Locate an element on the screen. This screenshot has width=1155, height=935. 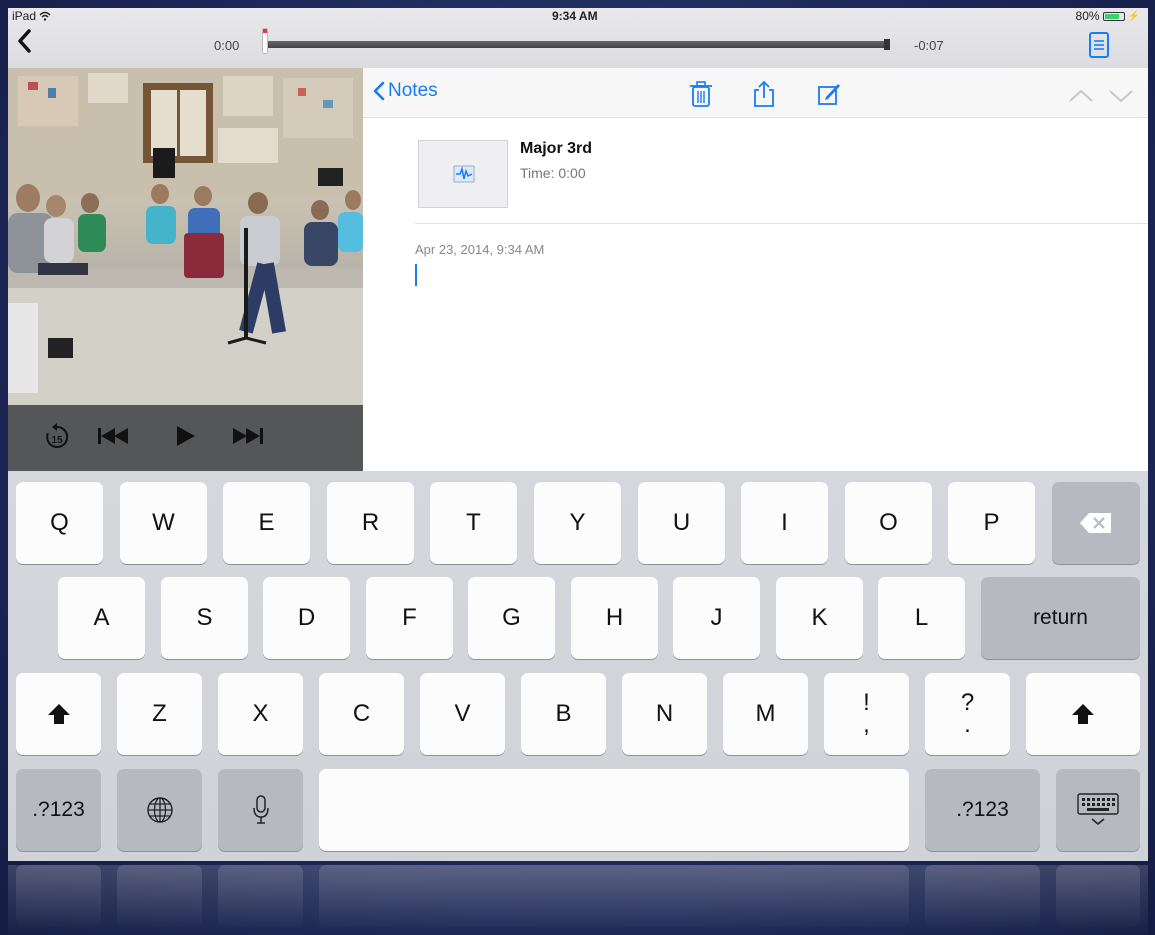
play-icon is located at coordinates (186, 436).